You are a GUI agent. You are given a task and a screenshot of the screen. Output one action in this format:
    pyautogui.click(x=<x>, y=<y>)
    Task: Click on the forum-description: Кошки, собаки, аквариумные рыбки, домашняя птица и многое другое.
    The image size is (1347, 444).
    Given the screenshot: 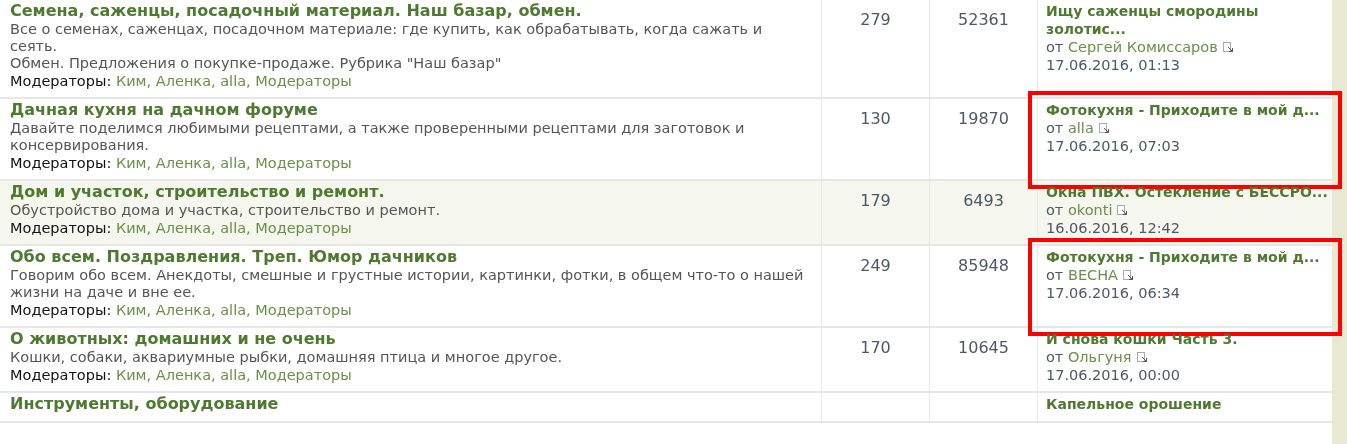 What is the action you would take?
    pyautogui.click(x=286, y=357)
    